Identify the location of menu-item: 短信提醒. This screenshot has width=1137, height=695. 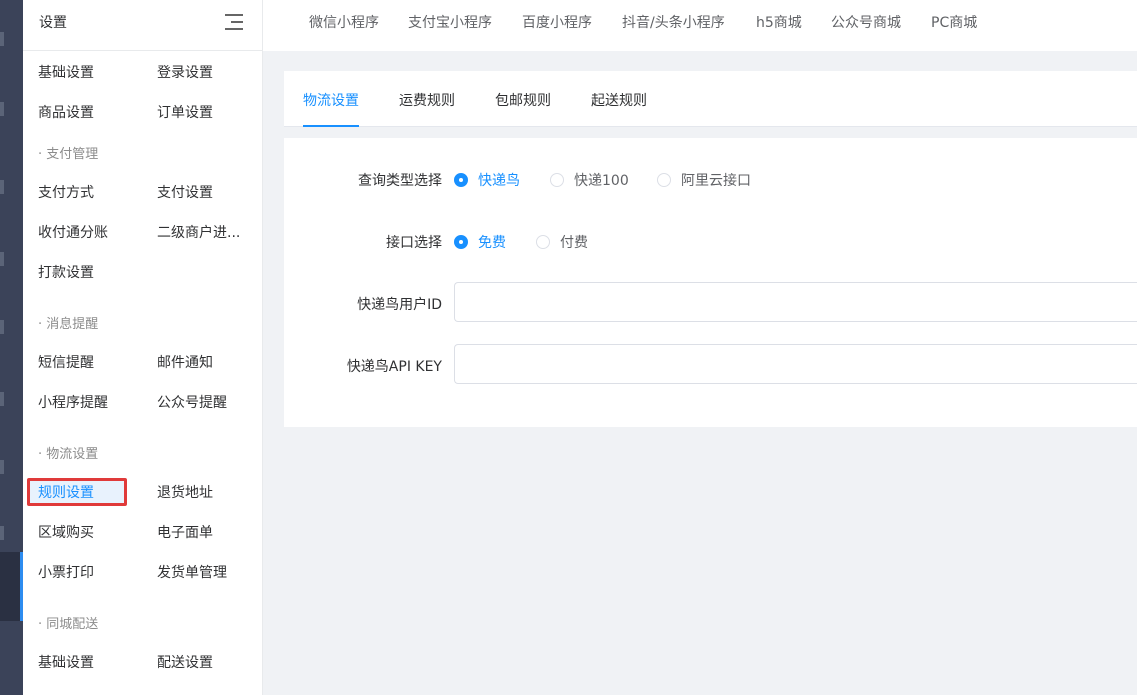
(88, 362).